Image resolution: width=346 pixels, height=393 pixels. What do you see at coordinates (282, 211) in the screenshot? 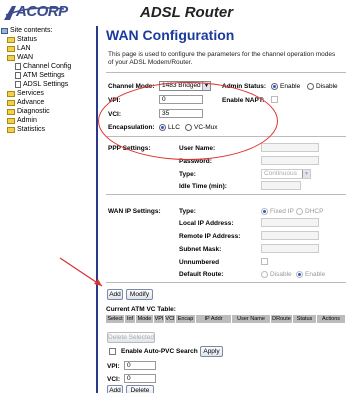
I see `fixed-ip-label: Fixed IP` at bounding box center [282, 211].